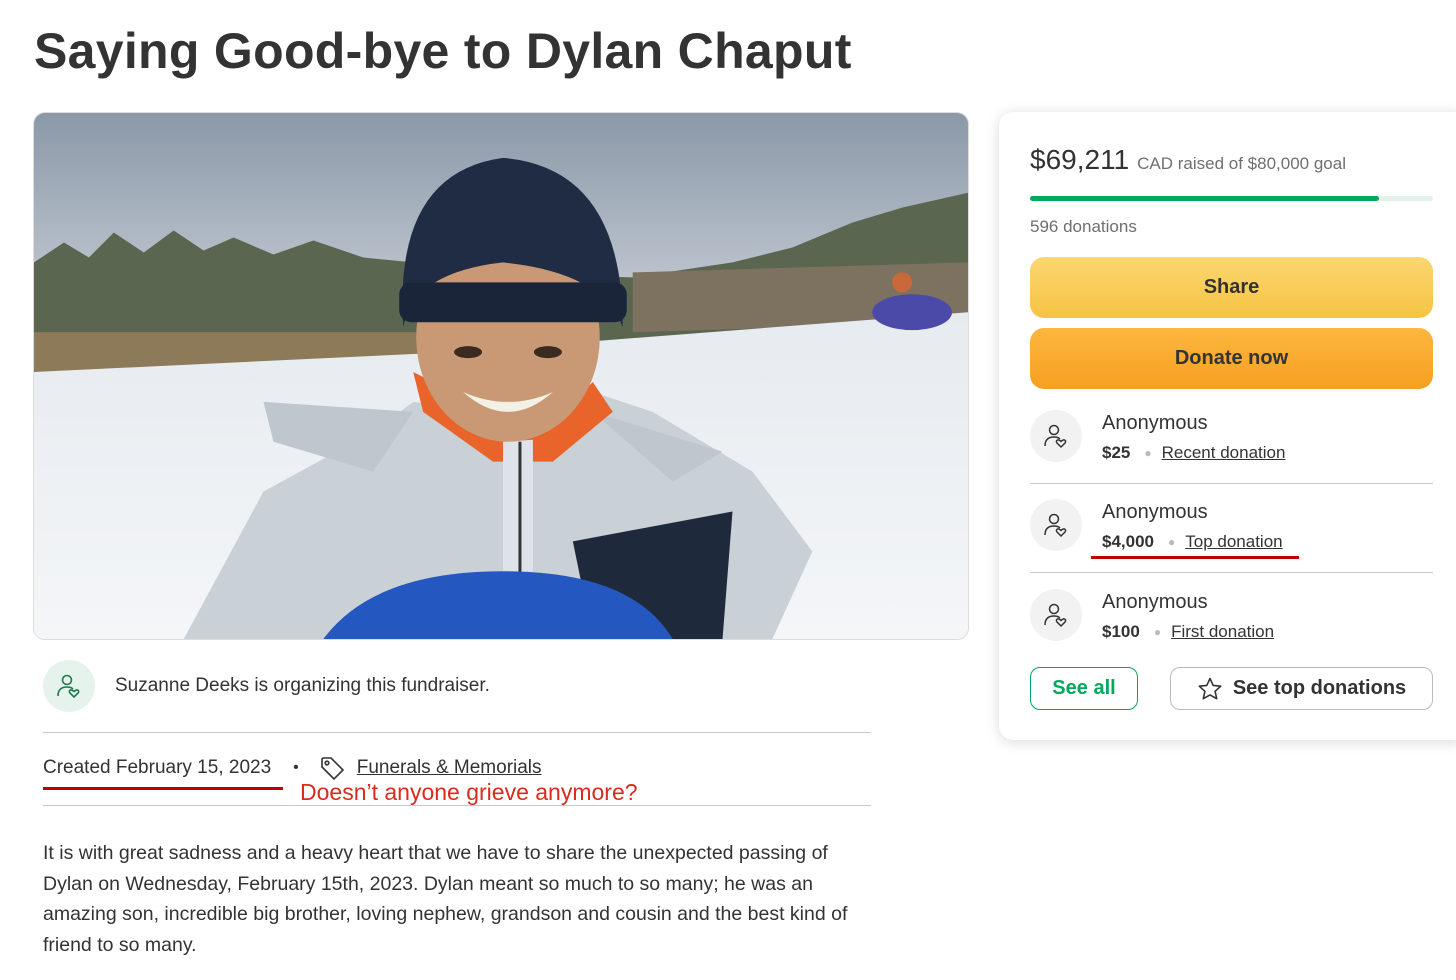  What do you see at coordinates (457, 805) in the screenshot?
I see `divider-bottom` at bounding box center [457, 805].